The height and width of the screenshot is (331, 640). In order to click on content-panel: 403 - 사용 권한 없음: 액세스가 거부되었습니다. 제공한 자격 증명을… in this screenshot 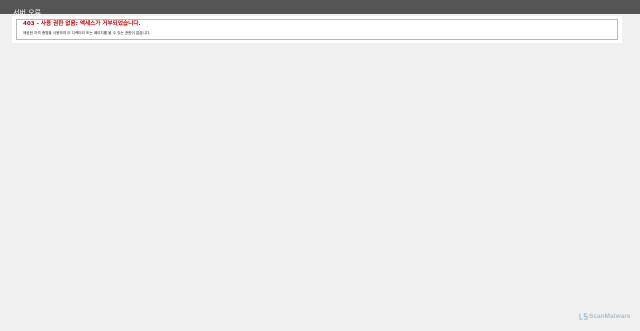, I will do `click(317, 29)`.